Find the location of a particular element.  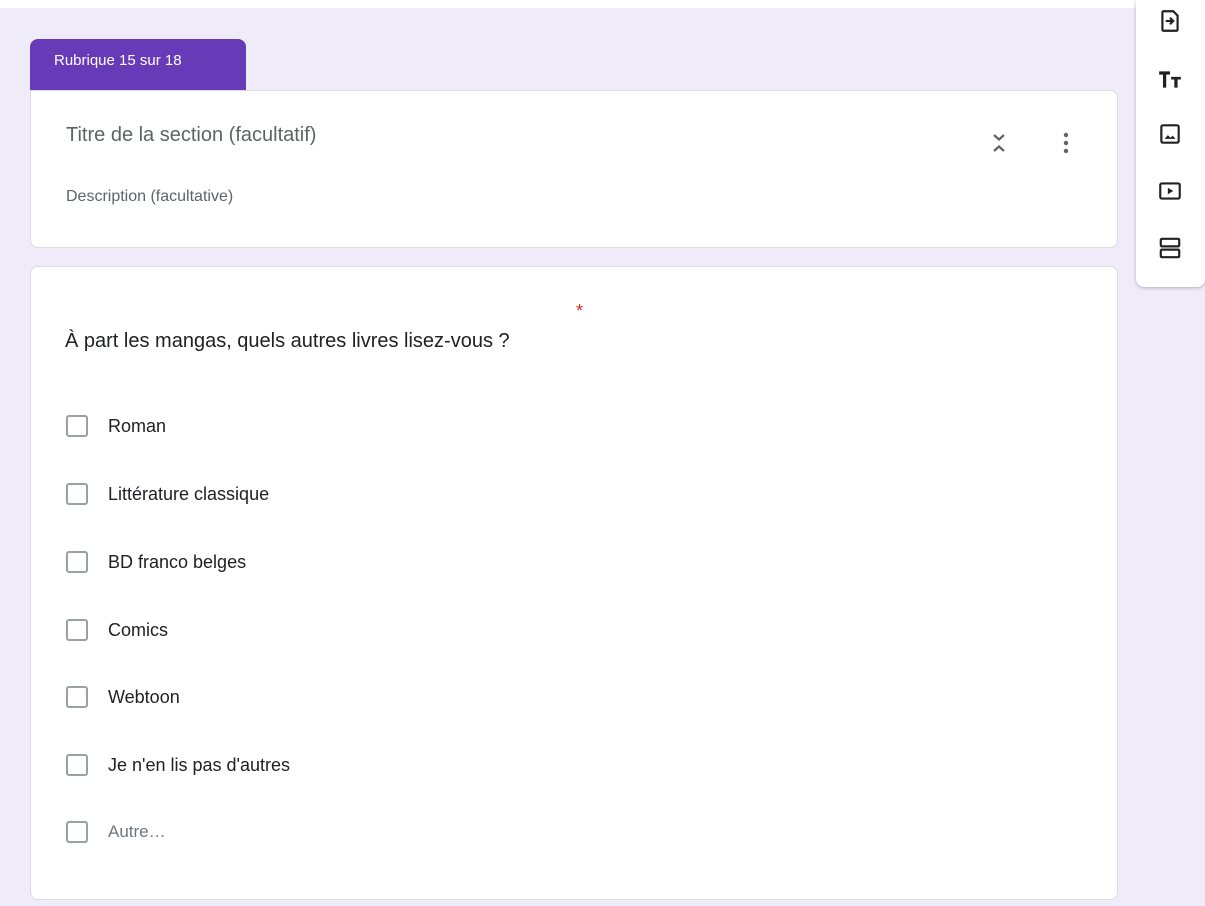

option-label: Je n'en lis pas d'autres is located at coordinates (199, 764).